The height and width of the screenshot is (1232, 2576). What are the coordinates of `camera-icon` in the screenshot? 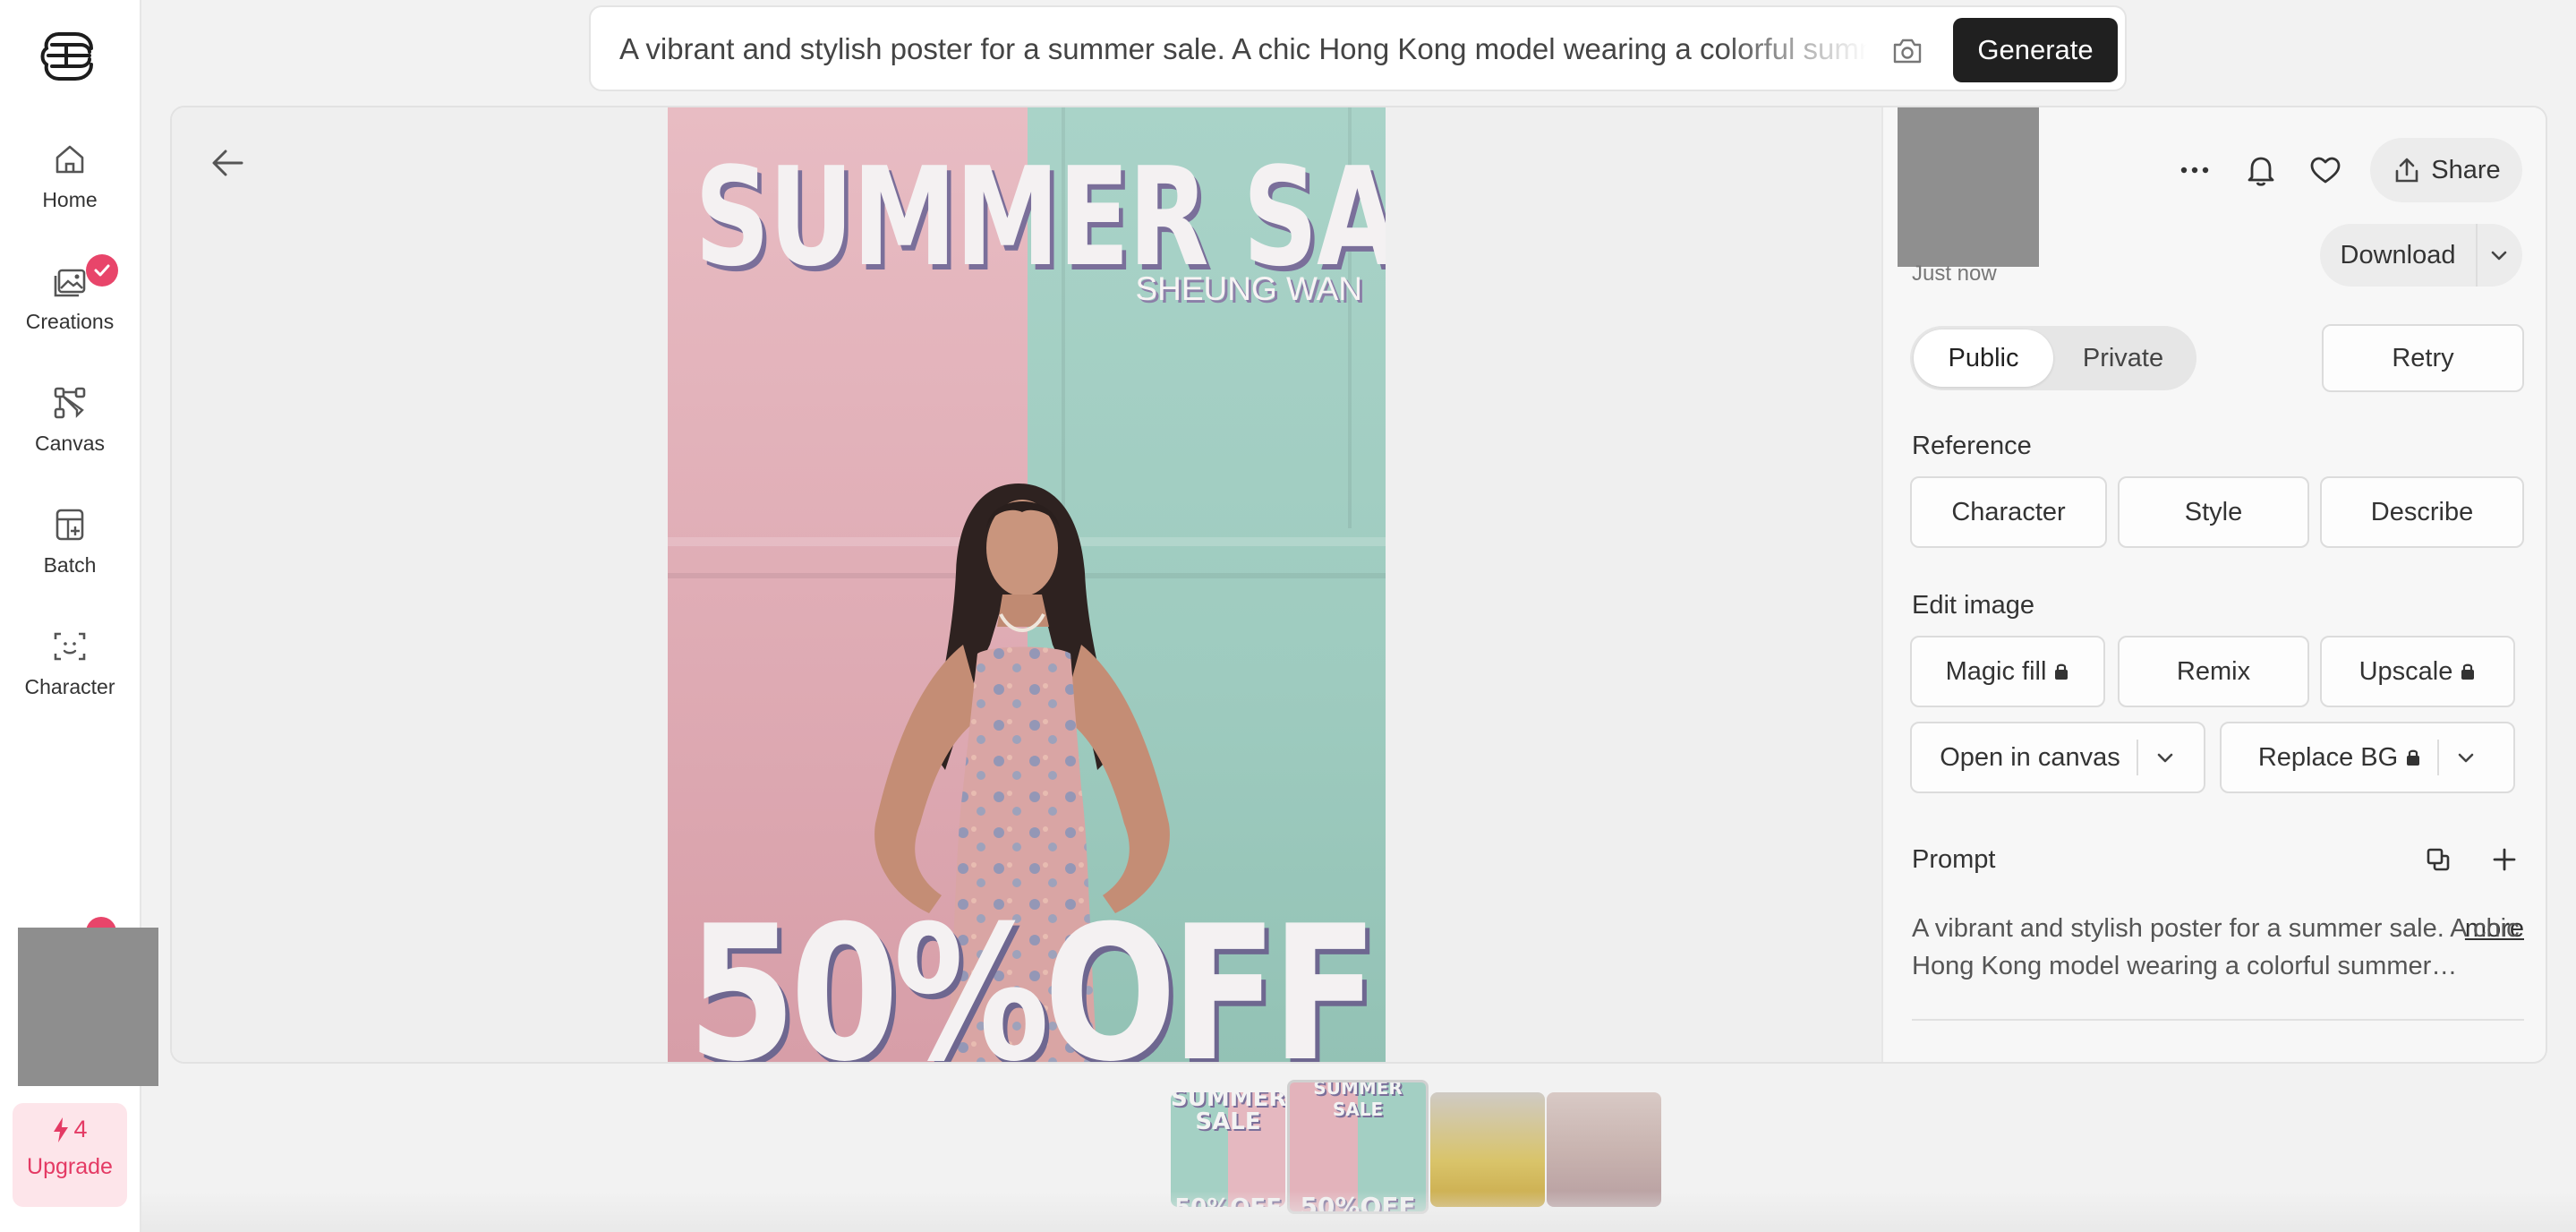 It's located at (1907, 51).